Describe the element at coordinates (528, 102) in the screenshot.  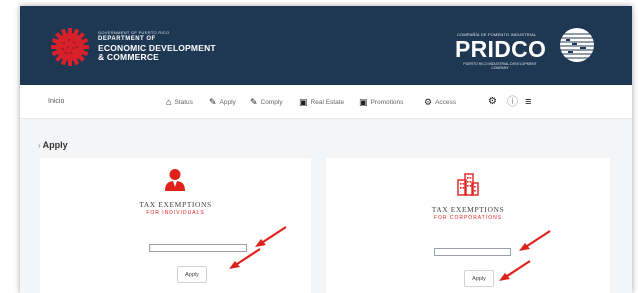
I see `menu-icon: ≡` at that location.